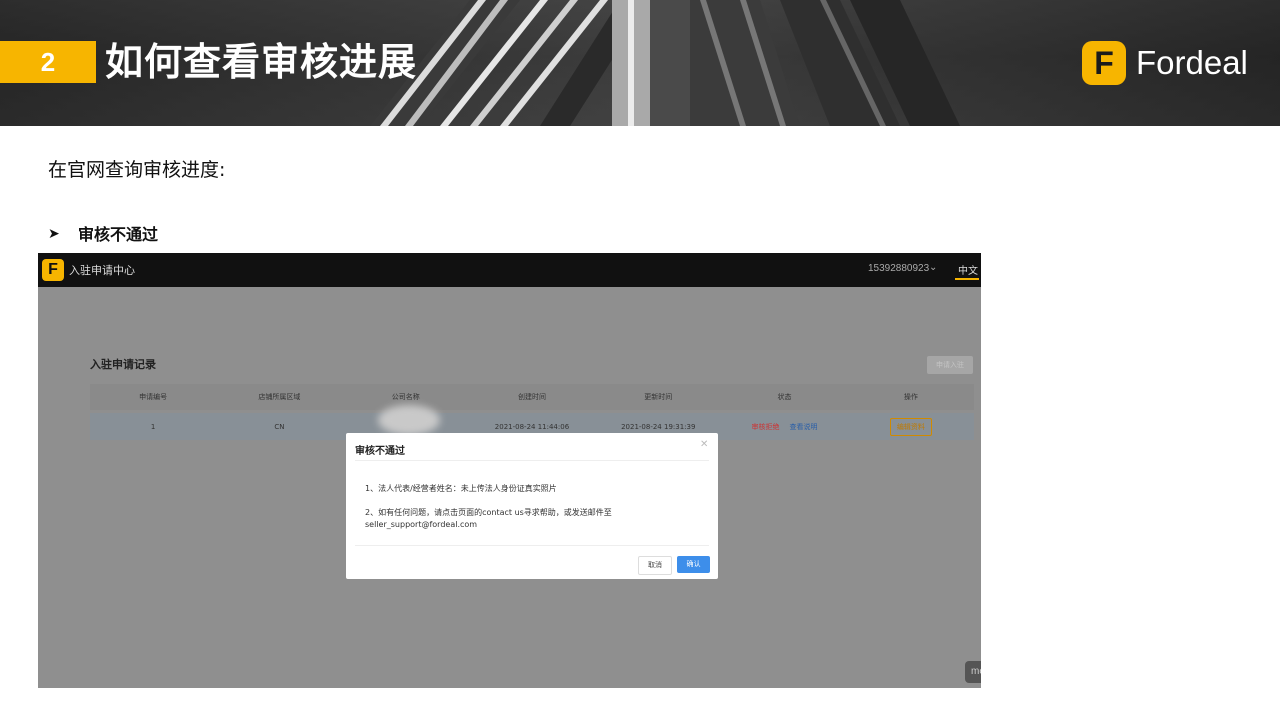 The image size is (1280, 720). Describe the element at coordinates (784, 426) in the screenshot. I see `status-cell: 审核拒绝 查看说明` at that location.